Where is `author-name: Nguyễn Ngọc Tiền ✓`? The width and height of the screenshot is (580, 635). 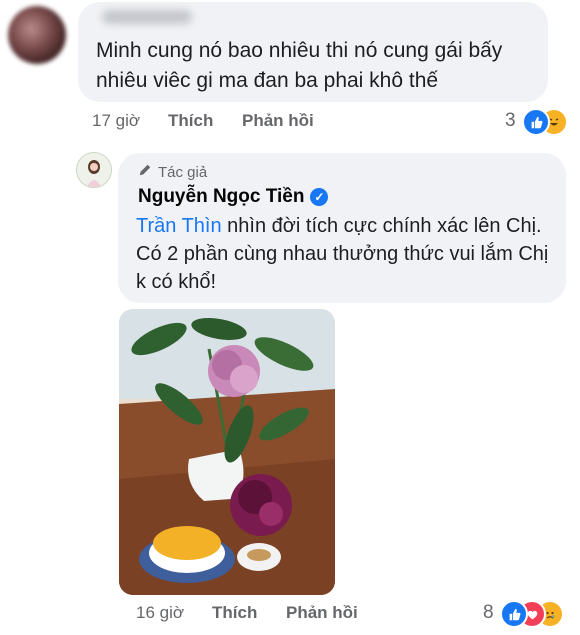 author-name: Nguyễn Ngọc Tiền ✓ is located at coordinates (233, 197).